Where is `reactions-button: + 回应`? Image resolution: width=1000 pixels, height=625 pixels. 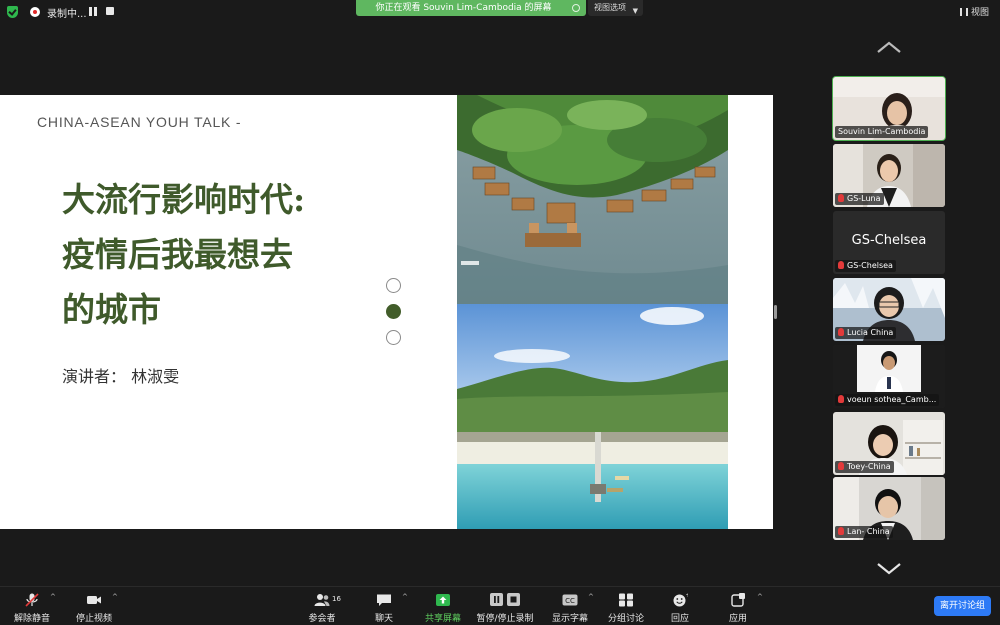 reactions-button: + 回应 is located at coordinates (680, 608).